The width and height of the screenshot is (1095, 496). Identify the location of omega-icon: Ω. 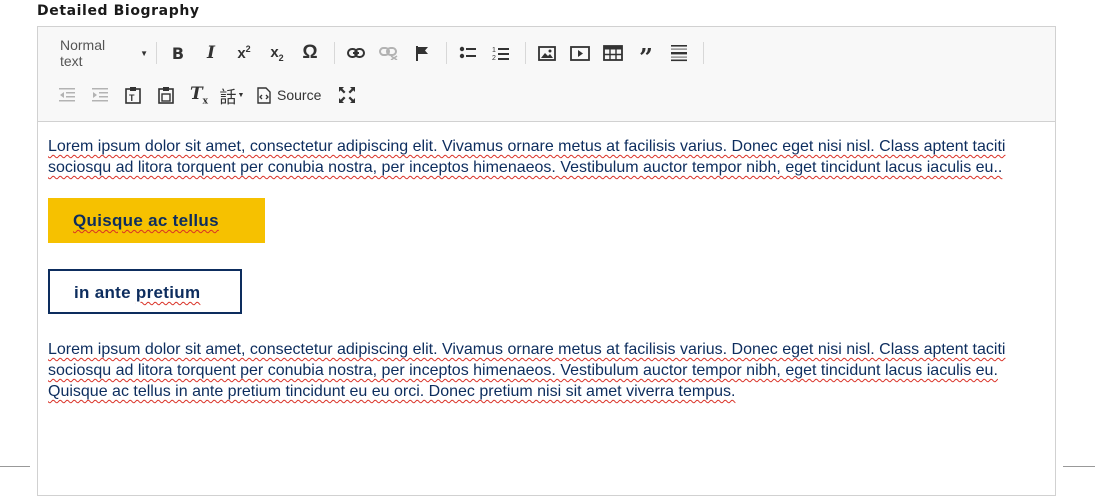
(310, 52).